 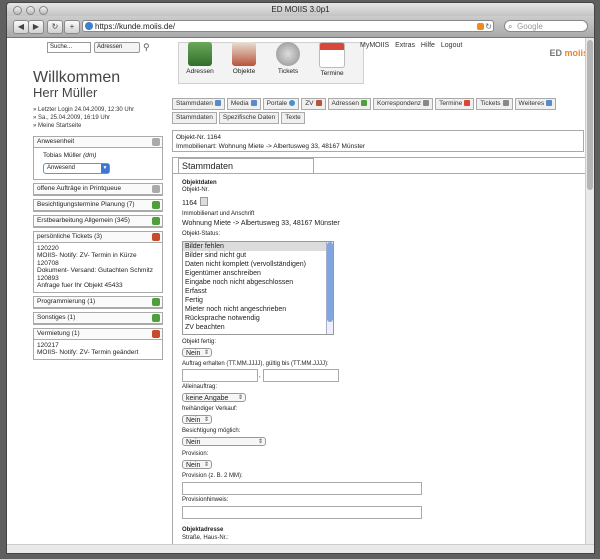 I want to click on nav-adressen: Adressen, so click(x=200, y=58).